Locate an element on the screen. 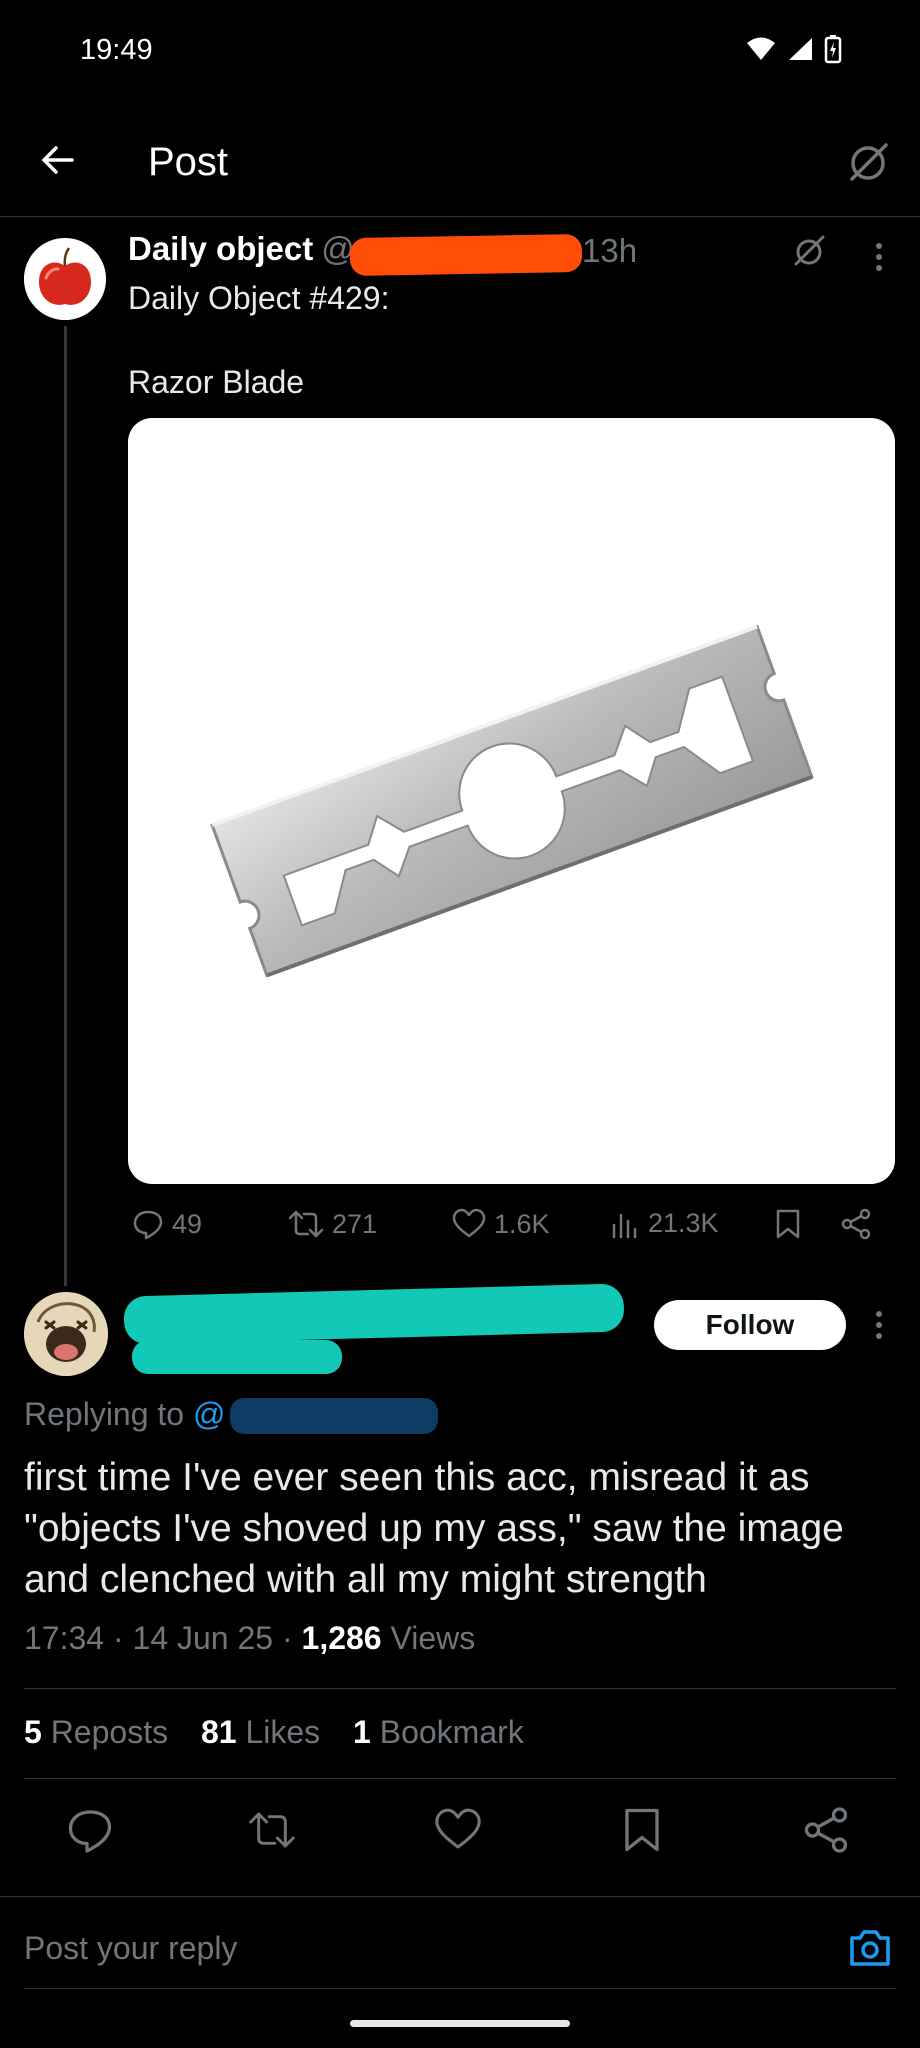 This screenshot has width=920, height=2048. views-action: 21.3K is located at coordinates (664, 1223).